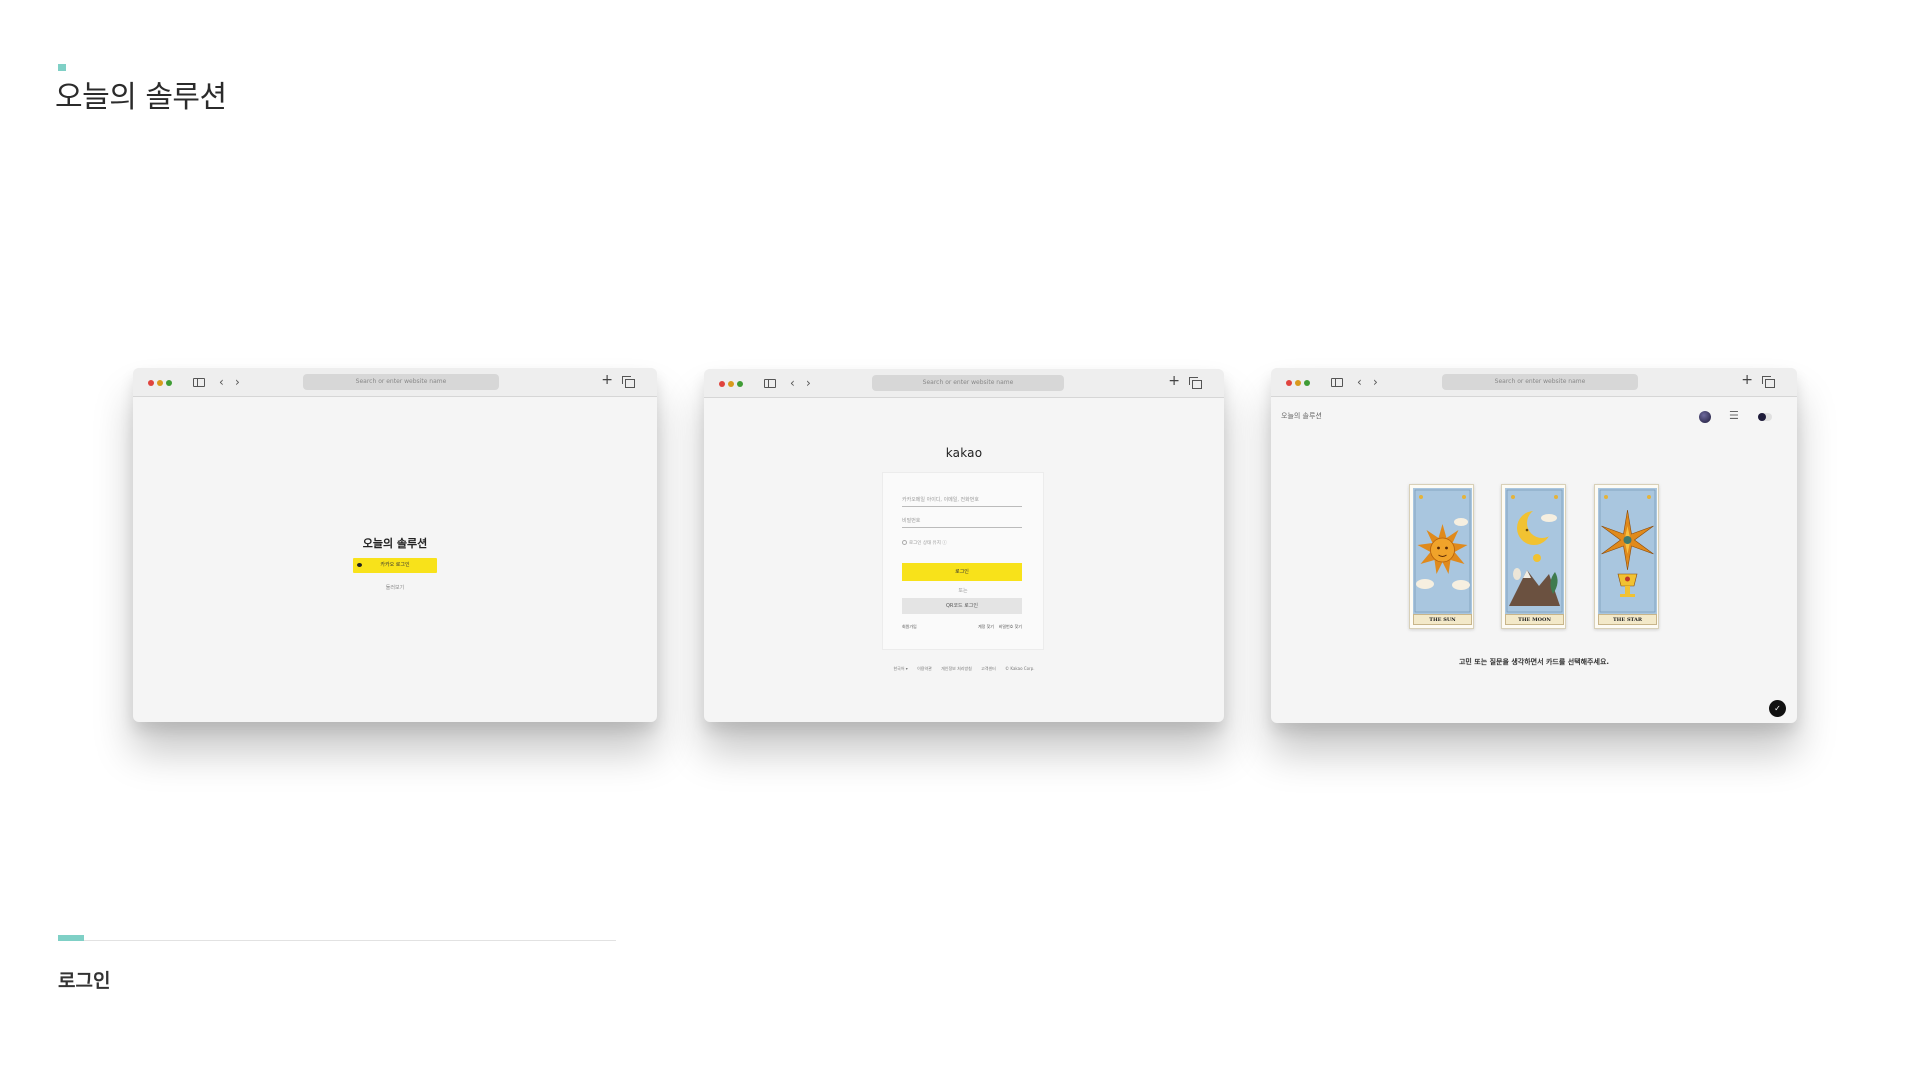  What do you see at coordinates (84, 981) in the screenshot?
I see `section-label: 로그인` at bounding box center [84, 981].